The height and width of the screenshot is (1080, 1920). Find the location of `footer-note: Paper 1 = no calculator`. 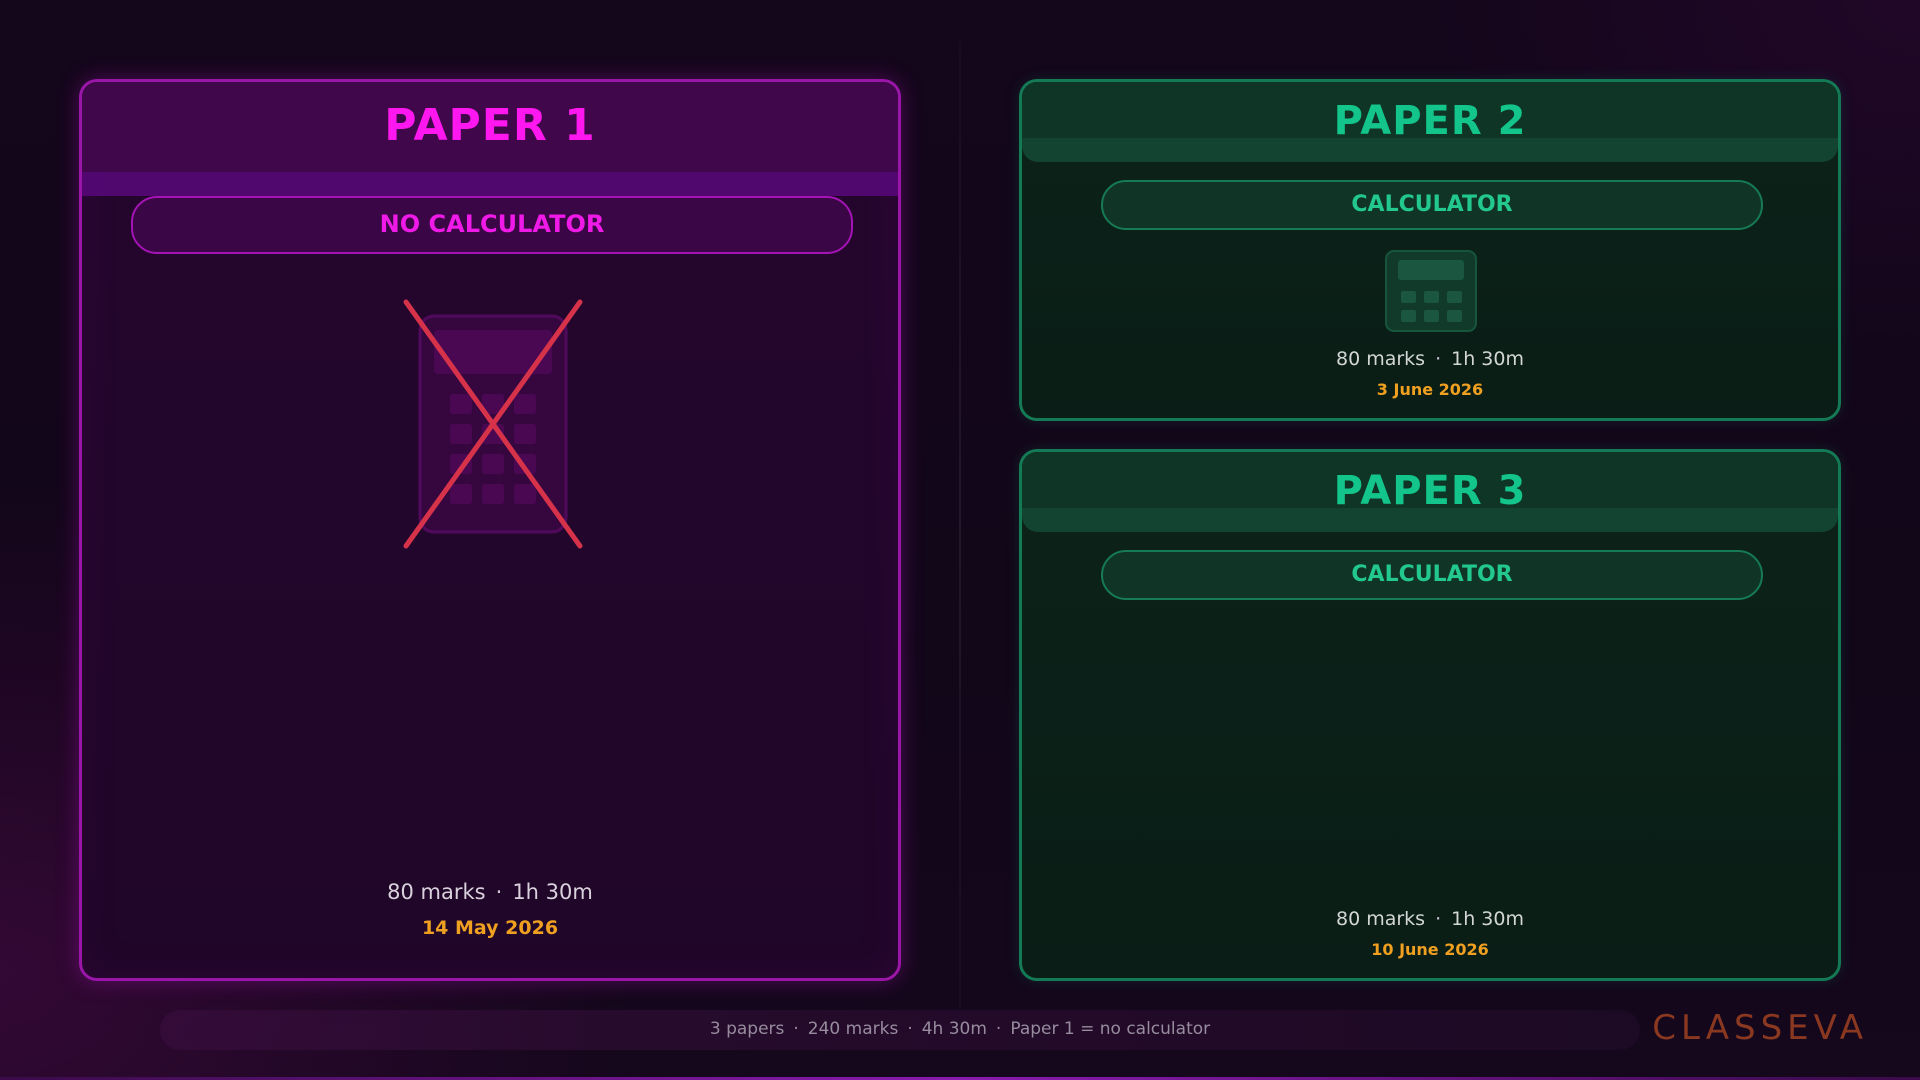

footer-note: Paper 1 = no calculator is located at coordinates (1110, 1029).